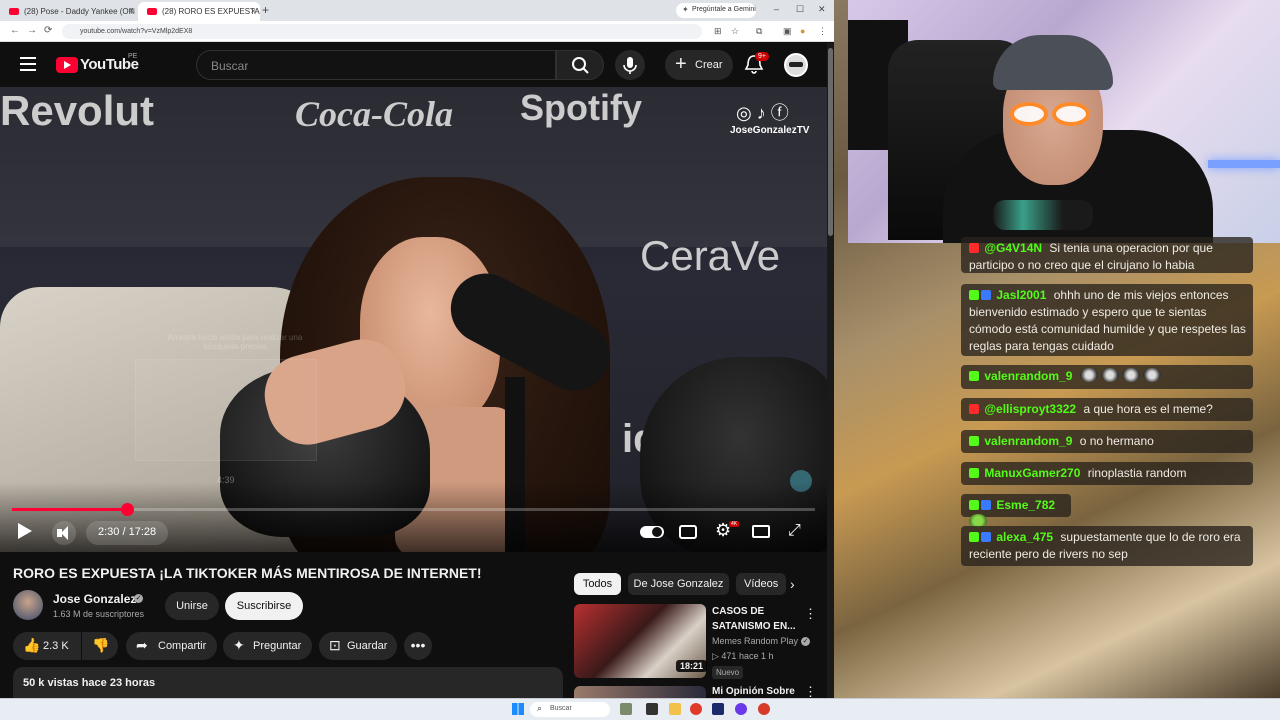 This screenshot has width=1280, height=720. Describe the element at coordinates (94, 599) in the screenshot. I see `channel-name: Jose Gonzalez` at that location.